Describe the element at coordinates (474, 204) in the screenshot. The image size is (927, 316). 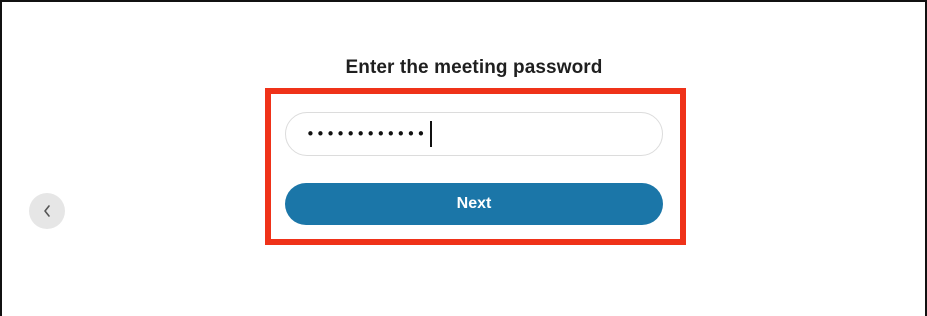
I see `next-button: Next` at that location.